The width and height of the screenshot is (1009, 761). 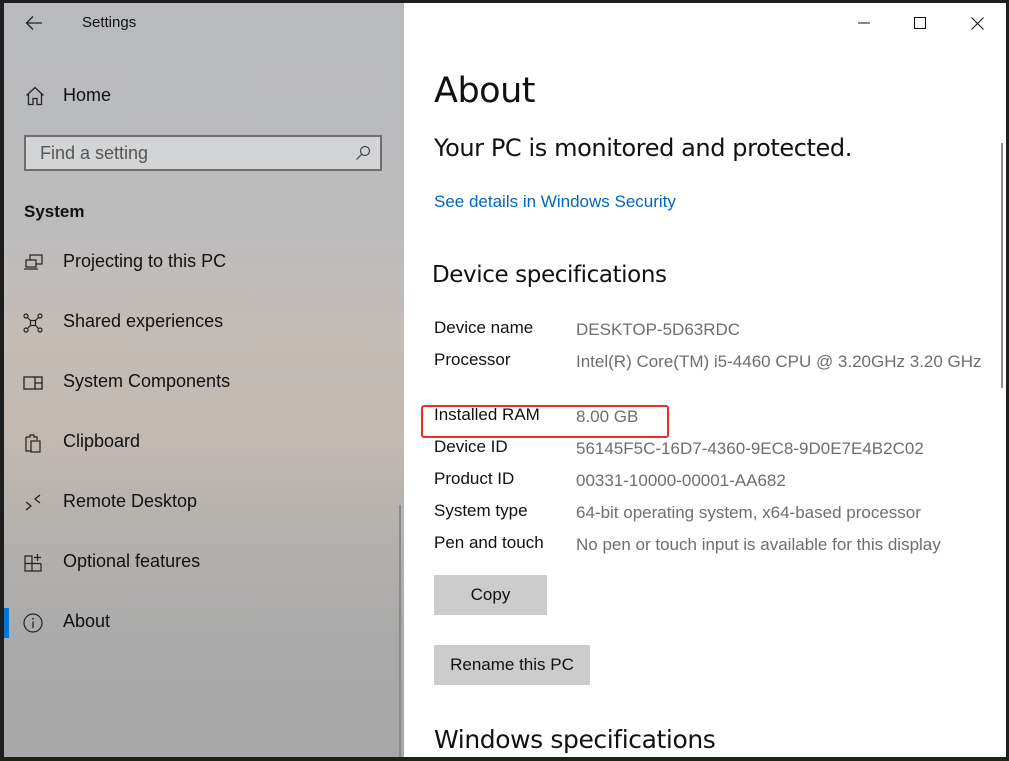 What do you see at coordinates (400, 631) in the screenshot?
I see `sidebar-scrollbar` at bounding box center [400, 631].